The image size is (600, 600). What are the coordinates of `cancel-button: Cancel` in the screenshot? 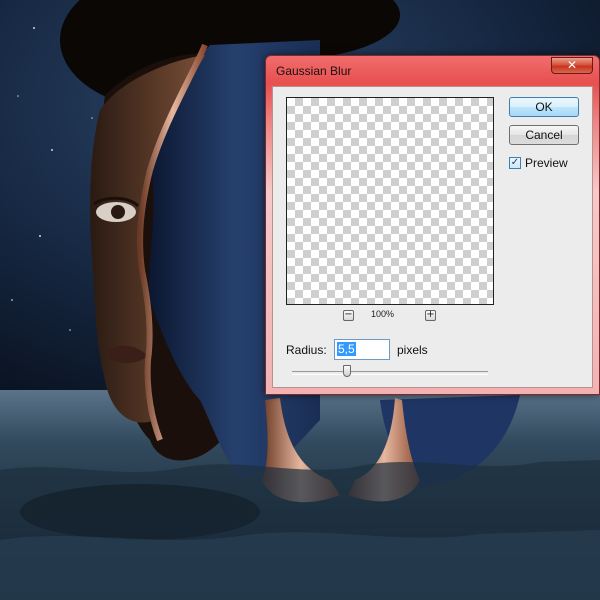 It's located at (544, 135).